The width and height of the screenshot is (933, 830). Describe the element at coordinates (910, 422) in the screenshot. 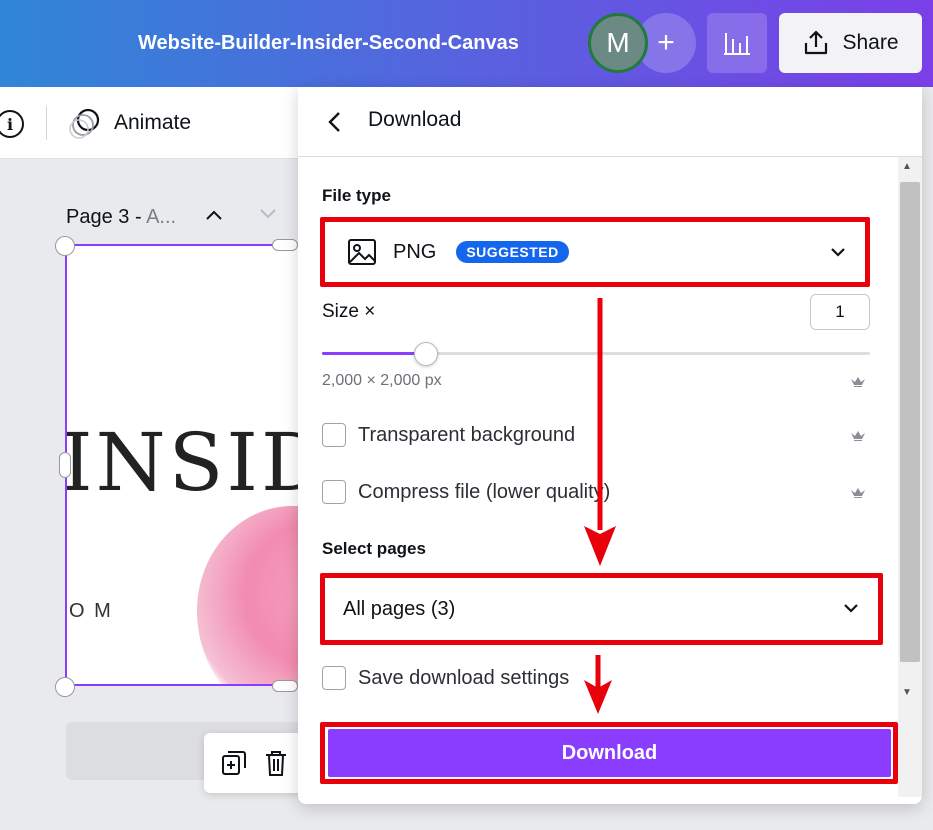

I see `panel-scrollbar-thumb` at that location.